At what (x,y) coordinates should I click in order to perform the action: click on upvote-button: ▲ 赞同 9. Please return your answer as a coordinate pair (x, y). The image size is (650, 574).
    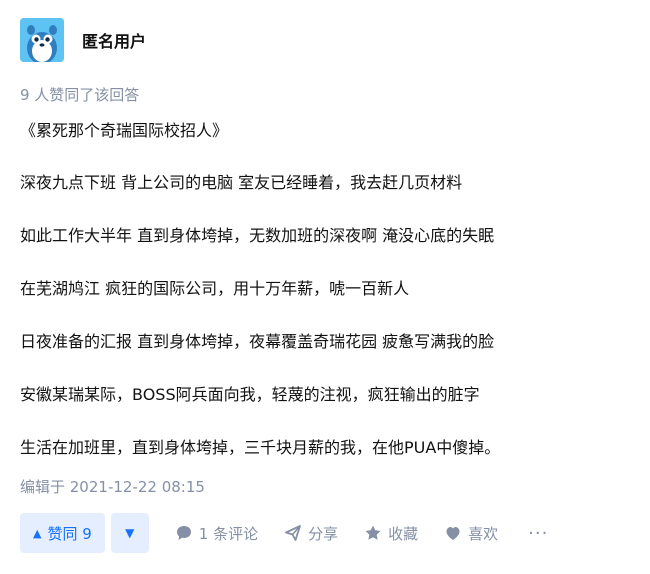
    Looking at the image, I should click on (62, 533).